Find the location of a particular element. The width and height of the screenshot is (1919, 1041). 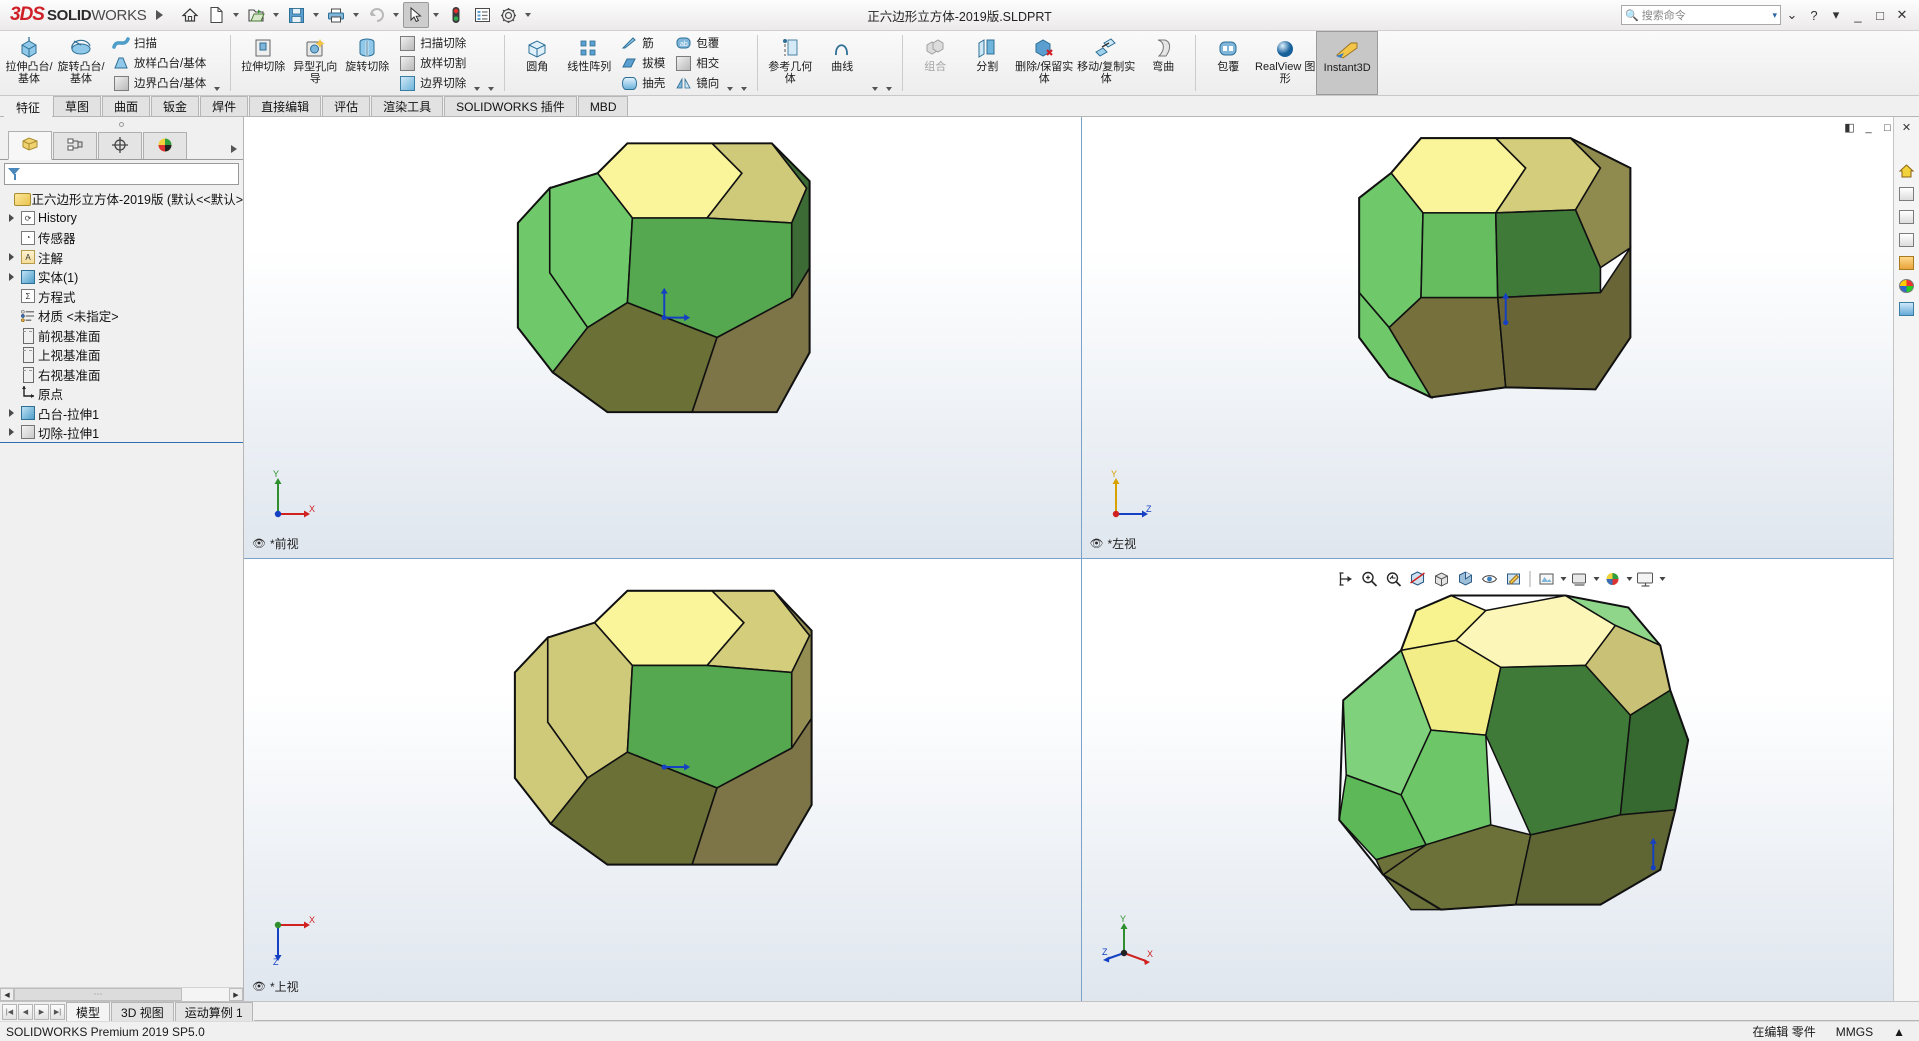

search-dropdown-icon: ▾ is located at coordinates (1774, 15).